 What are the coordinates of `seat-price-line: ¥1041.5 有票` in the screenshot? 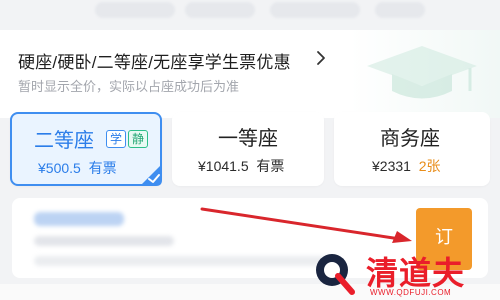 It's located at (241, 166).